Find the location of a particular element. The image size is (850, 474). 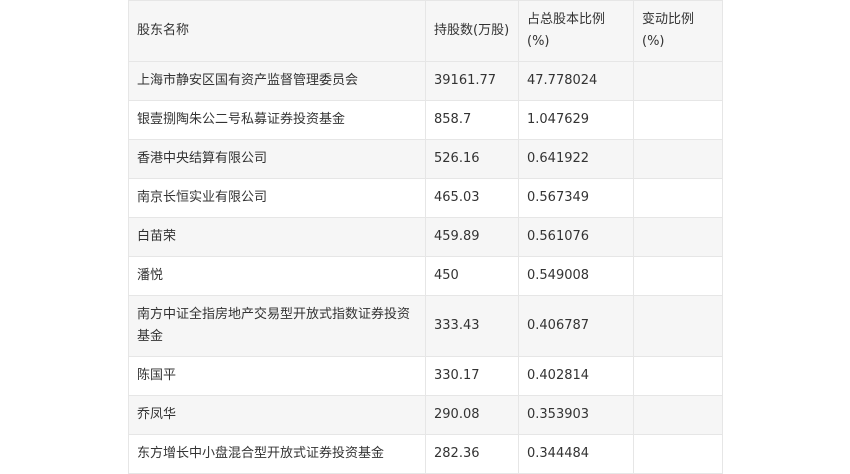

table-row: 南京长恒实业有限公司 465.03 0.567349 is located at coordinates (425, 198).